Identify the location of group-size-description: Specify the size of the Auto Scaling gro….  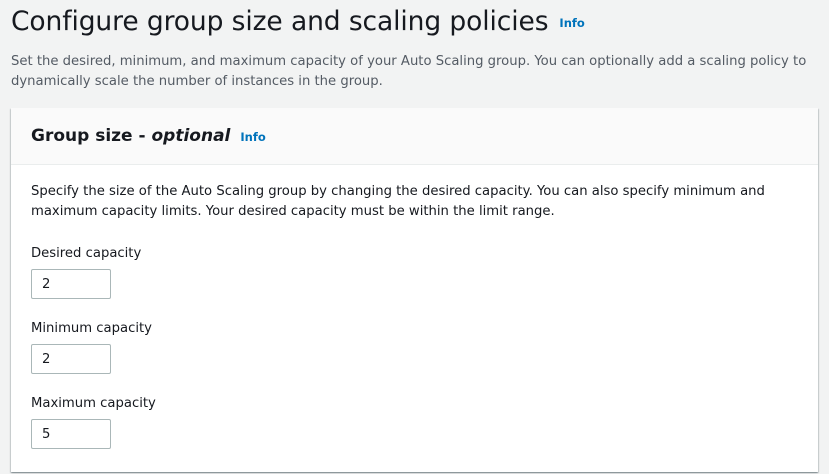
(398, 201).